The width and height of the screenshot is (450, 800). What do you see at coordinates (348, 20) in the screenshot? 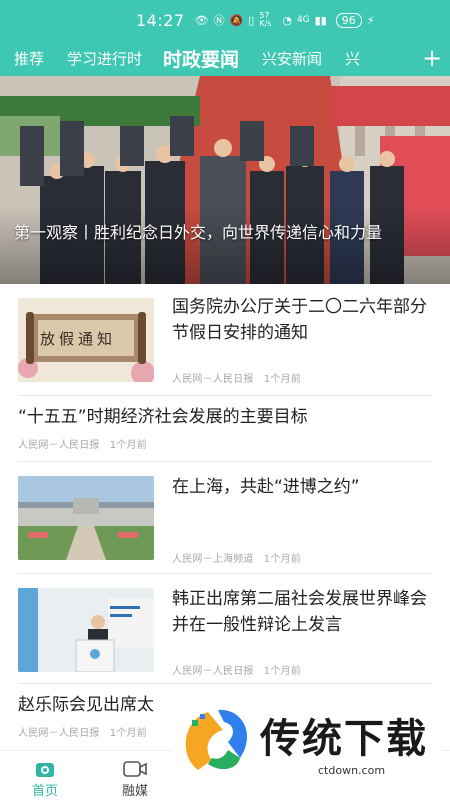
I see `battery-level: 96` at bounding box center [348, 20].